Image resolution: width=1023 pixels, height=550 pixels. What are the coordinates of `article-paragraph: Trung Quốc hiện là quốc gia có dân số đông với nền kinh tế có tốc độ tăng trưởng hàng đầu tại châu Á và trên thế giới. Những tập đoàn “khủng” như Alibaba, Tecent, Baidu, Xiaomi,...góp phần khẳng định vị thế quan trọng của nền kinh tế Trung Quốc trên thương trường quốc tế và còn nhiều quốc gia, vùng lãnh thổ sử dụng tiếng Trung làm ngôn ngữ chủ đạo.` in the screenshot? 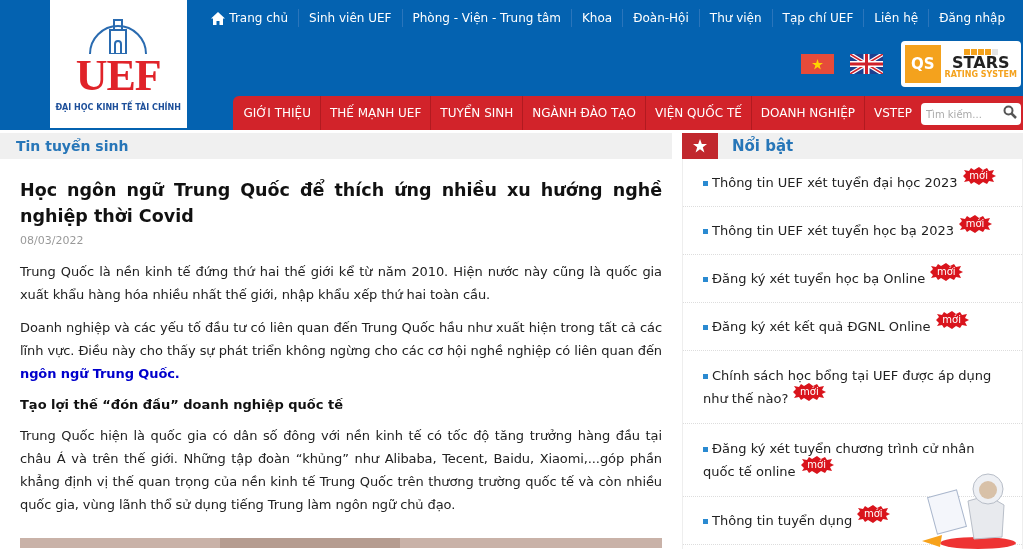 It's located at (341, 470).